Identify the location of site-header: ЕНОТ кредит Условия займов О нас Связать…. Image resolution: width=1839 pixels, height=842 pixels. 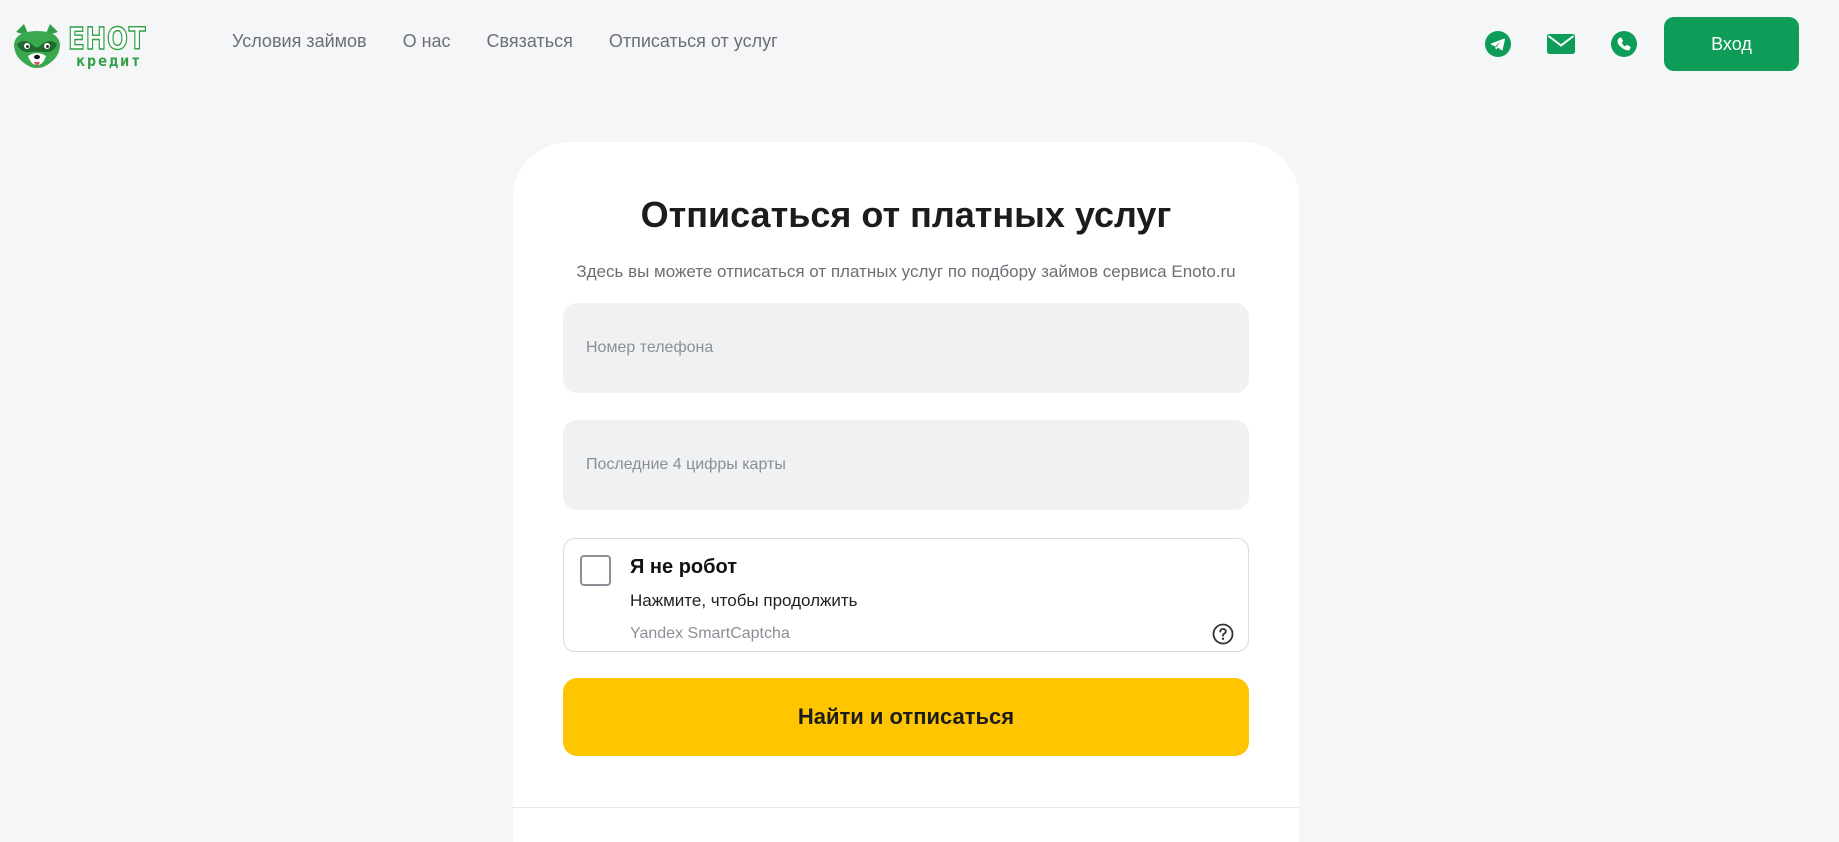
(919, 43).